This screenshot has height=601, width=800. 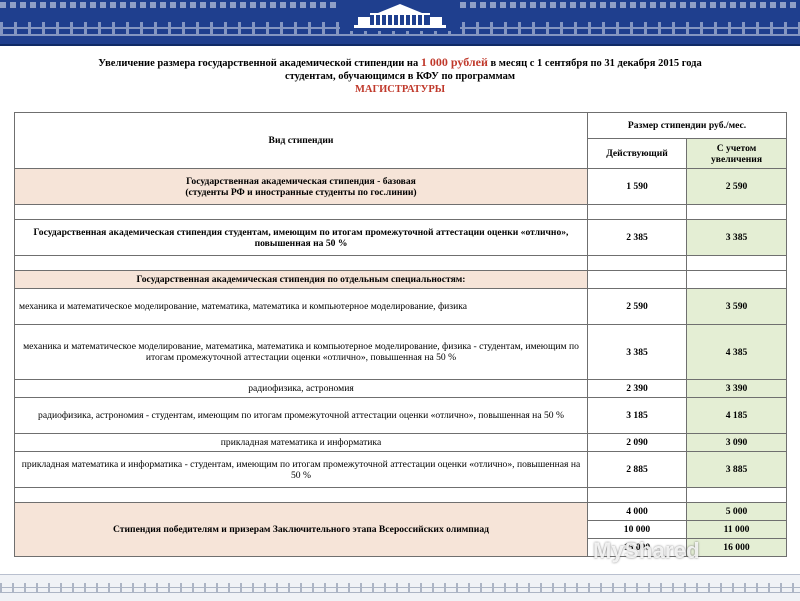 I want to click on row-increased: 3 390, so click(x=736, y=388).